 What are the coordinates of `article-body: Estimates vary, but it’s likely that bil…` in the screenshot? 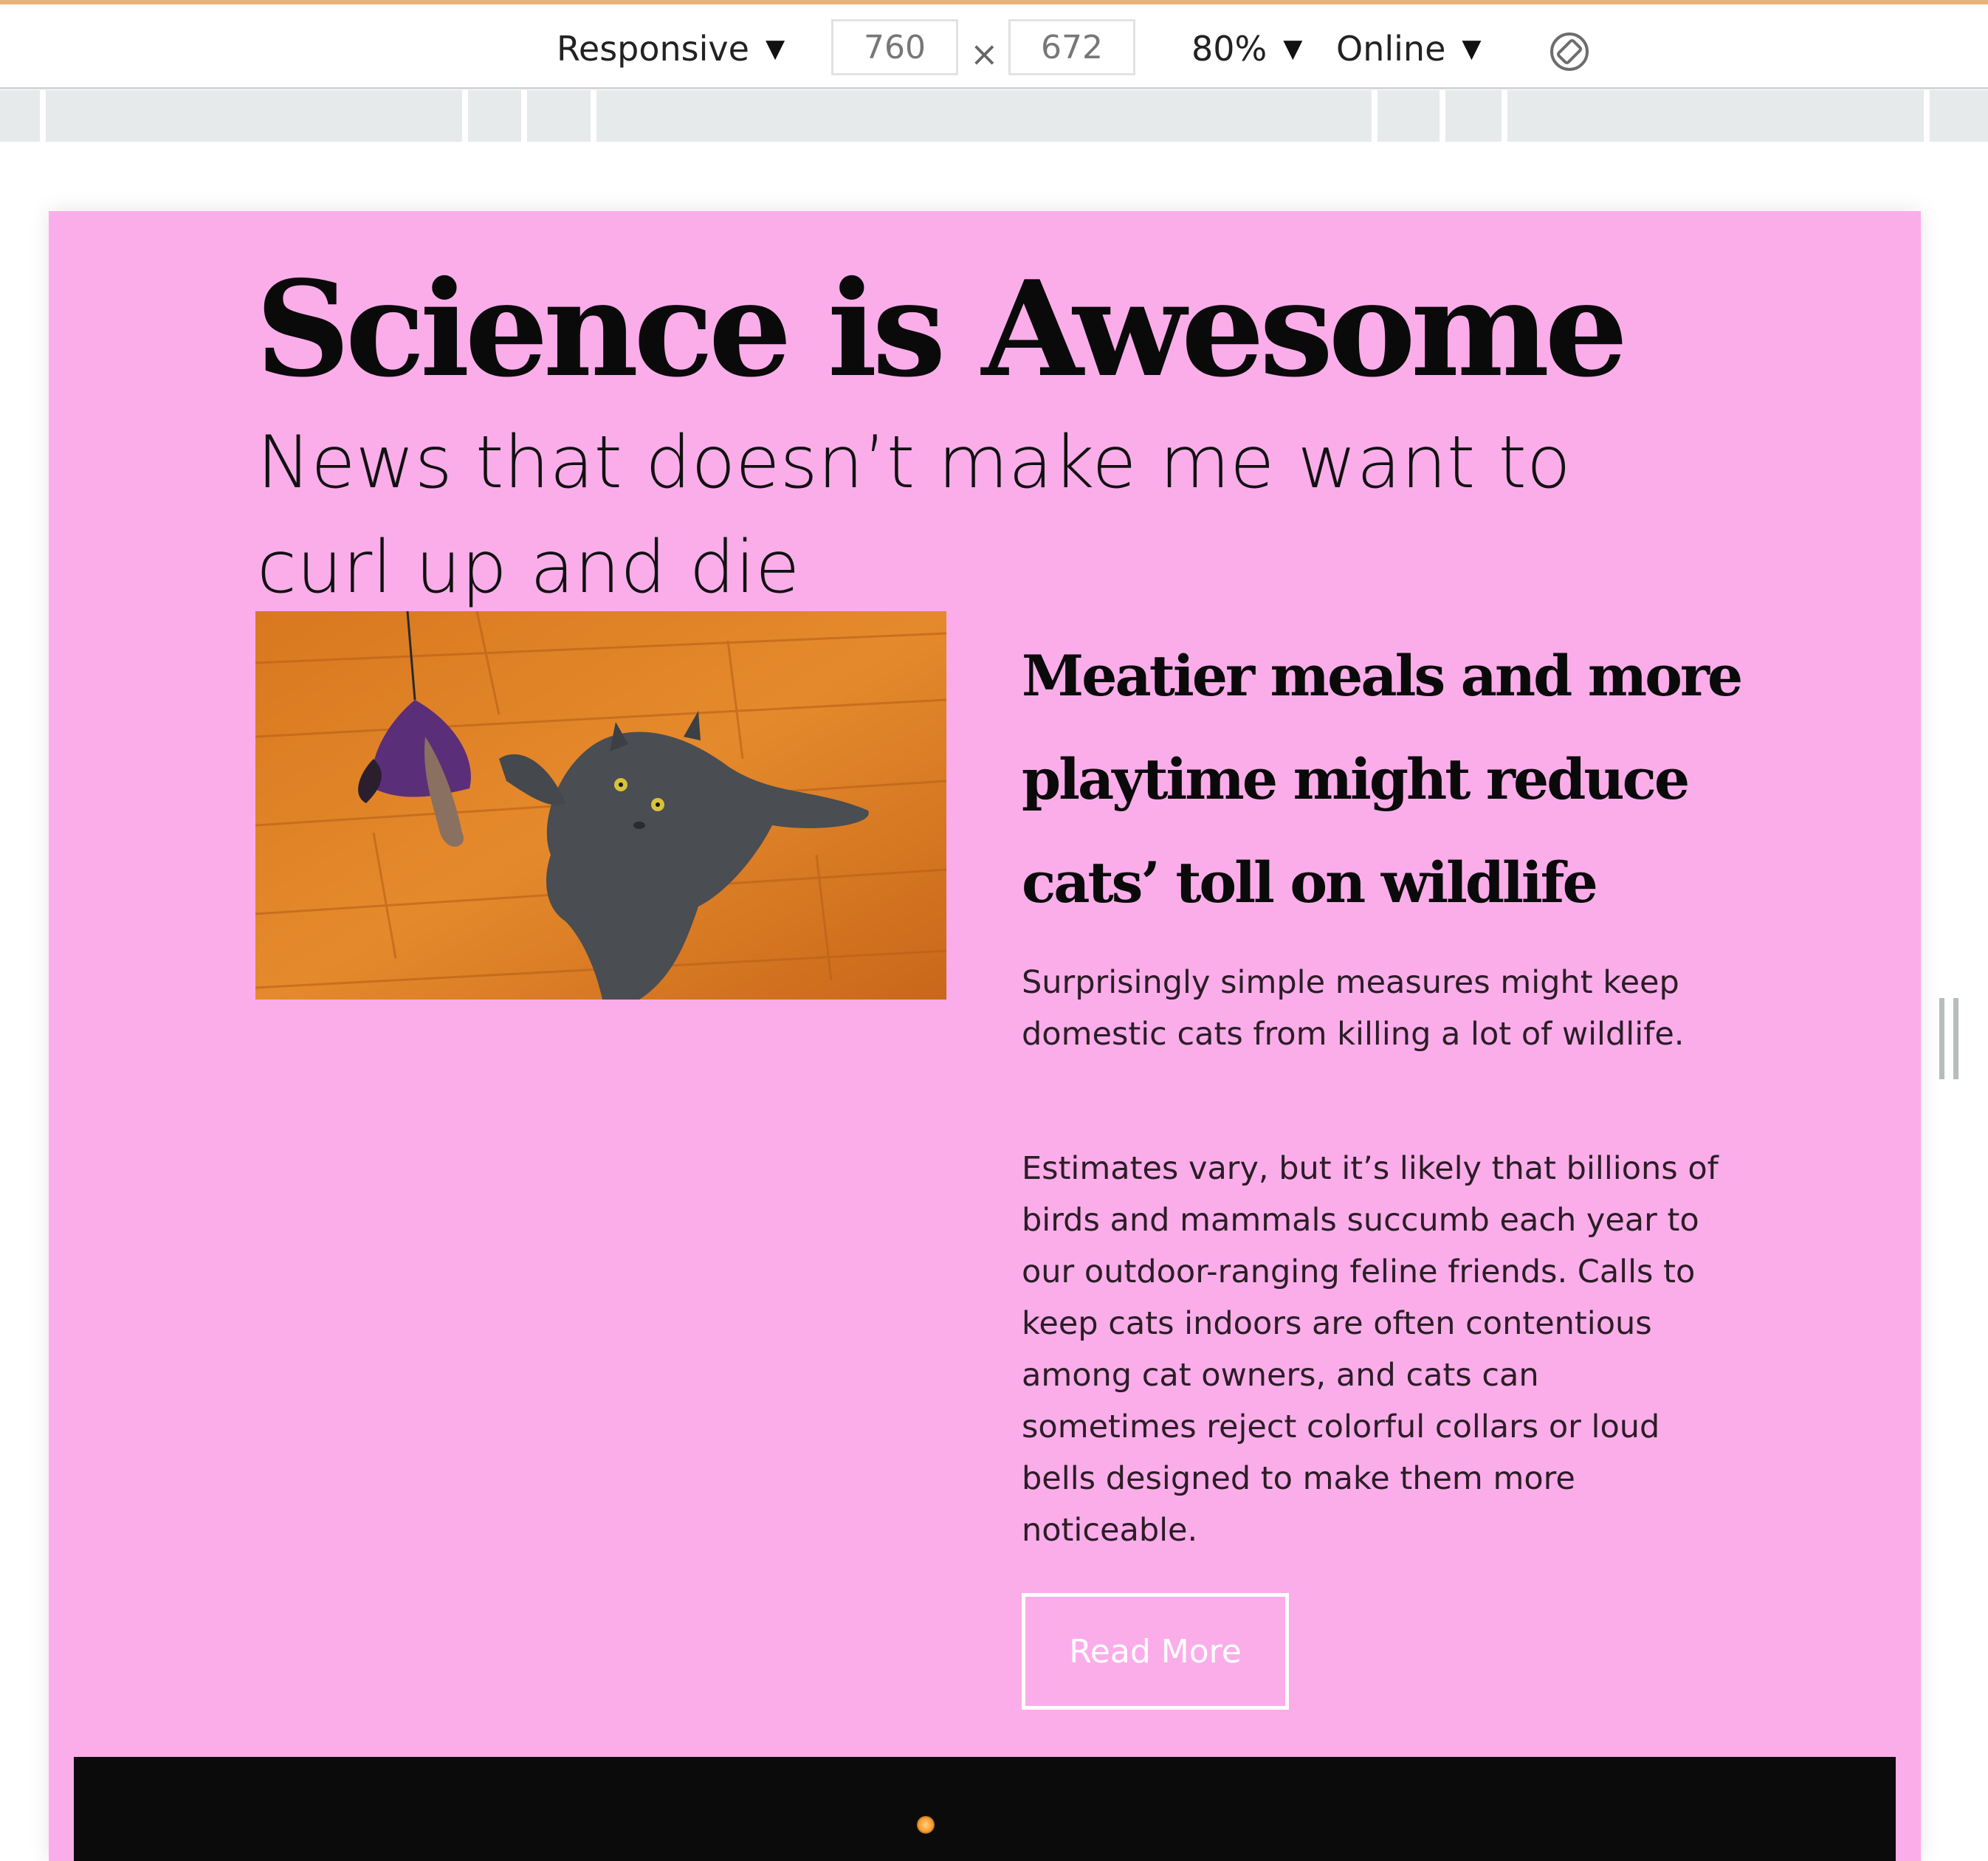 It's located at (1370, 1349).